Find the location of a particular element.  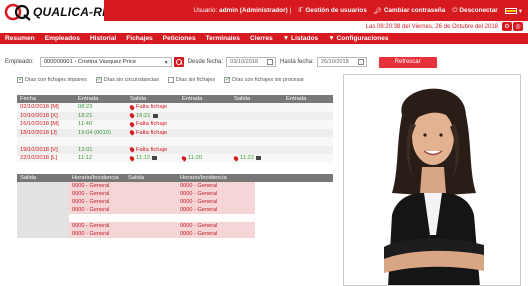

filter-checkbox: Días con fichajes sin procesar is located at coordinates (264, 79).